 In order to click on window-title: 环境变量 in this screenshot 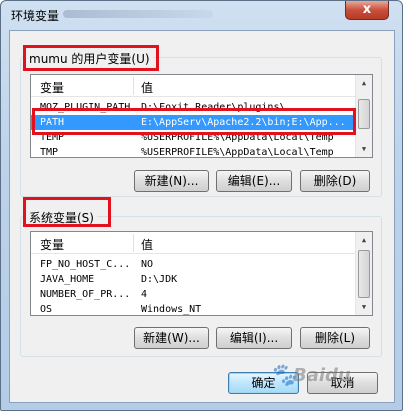, I will do `click(35, 16)`.